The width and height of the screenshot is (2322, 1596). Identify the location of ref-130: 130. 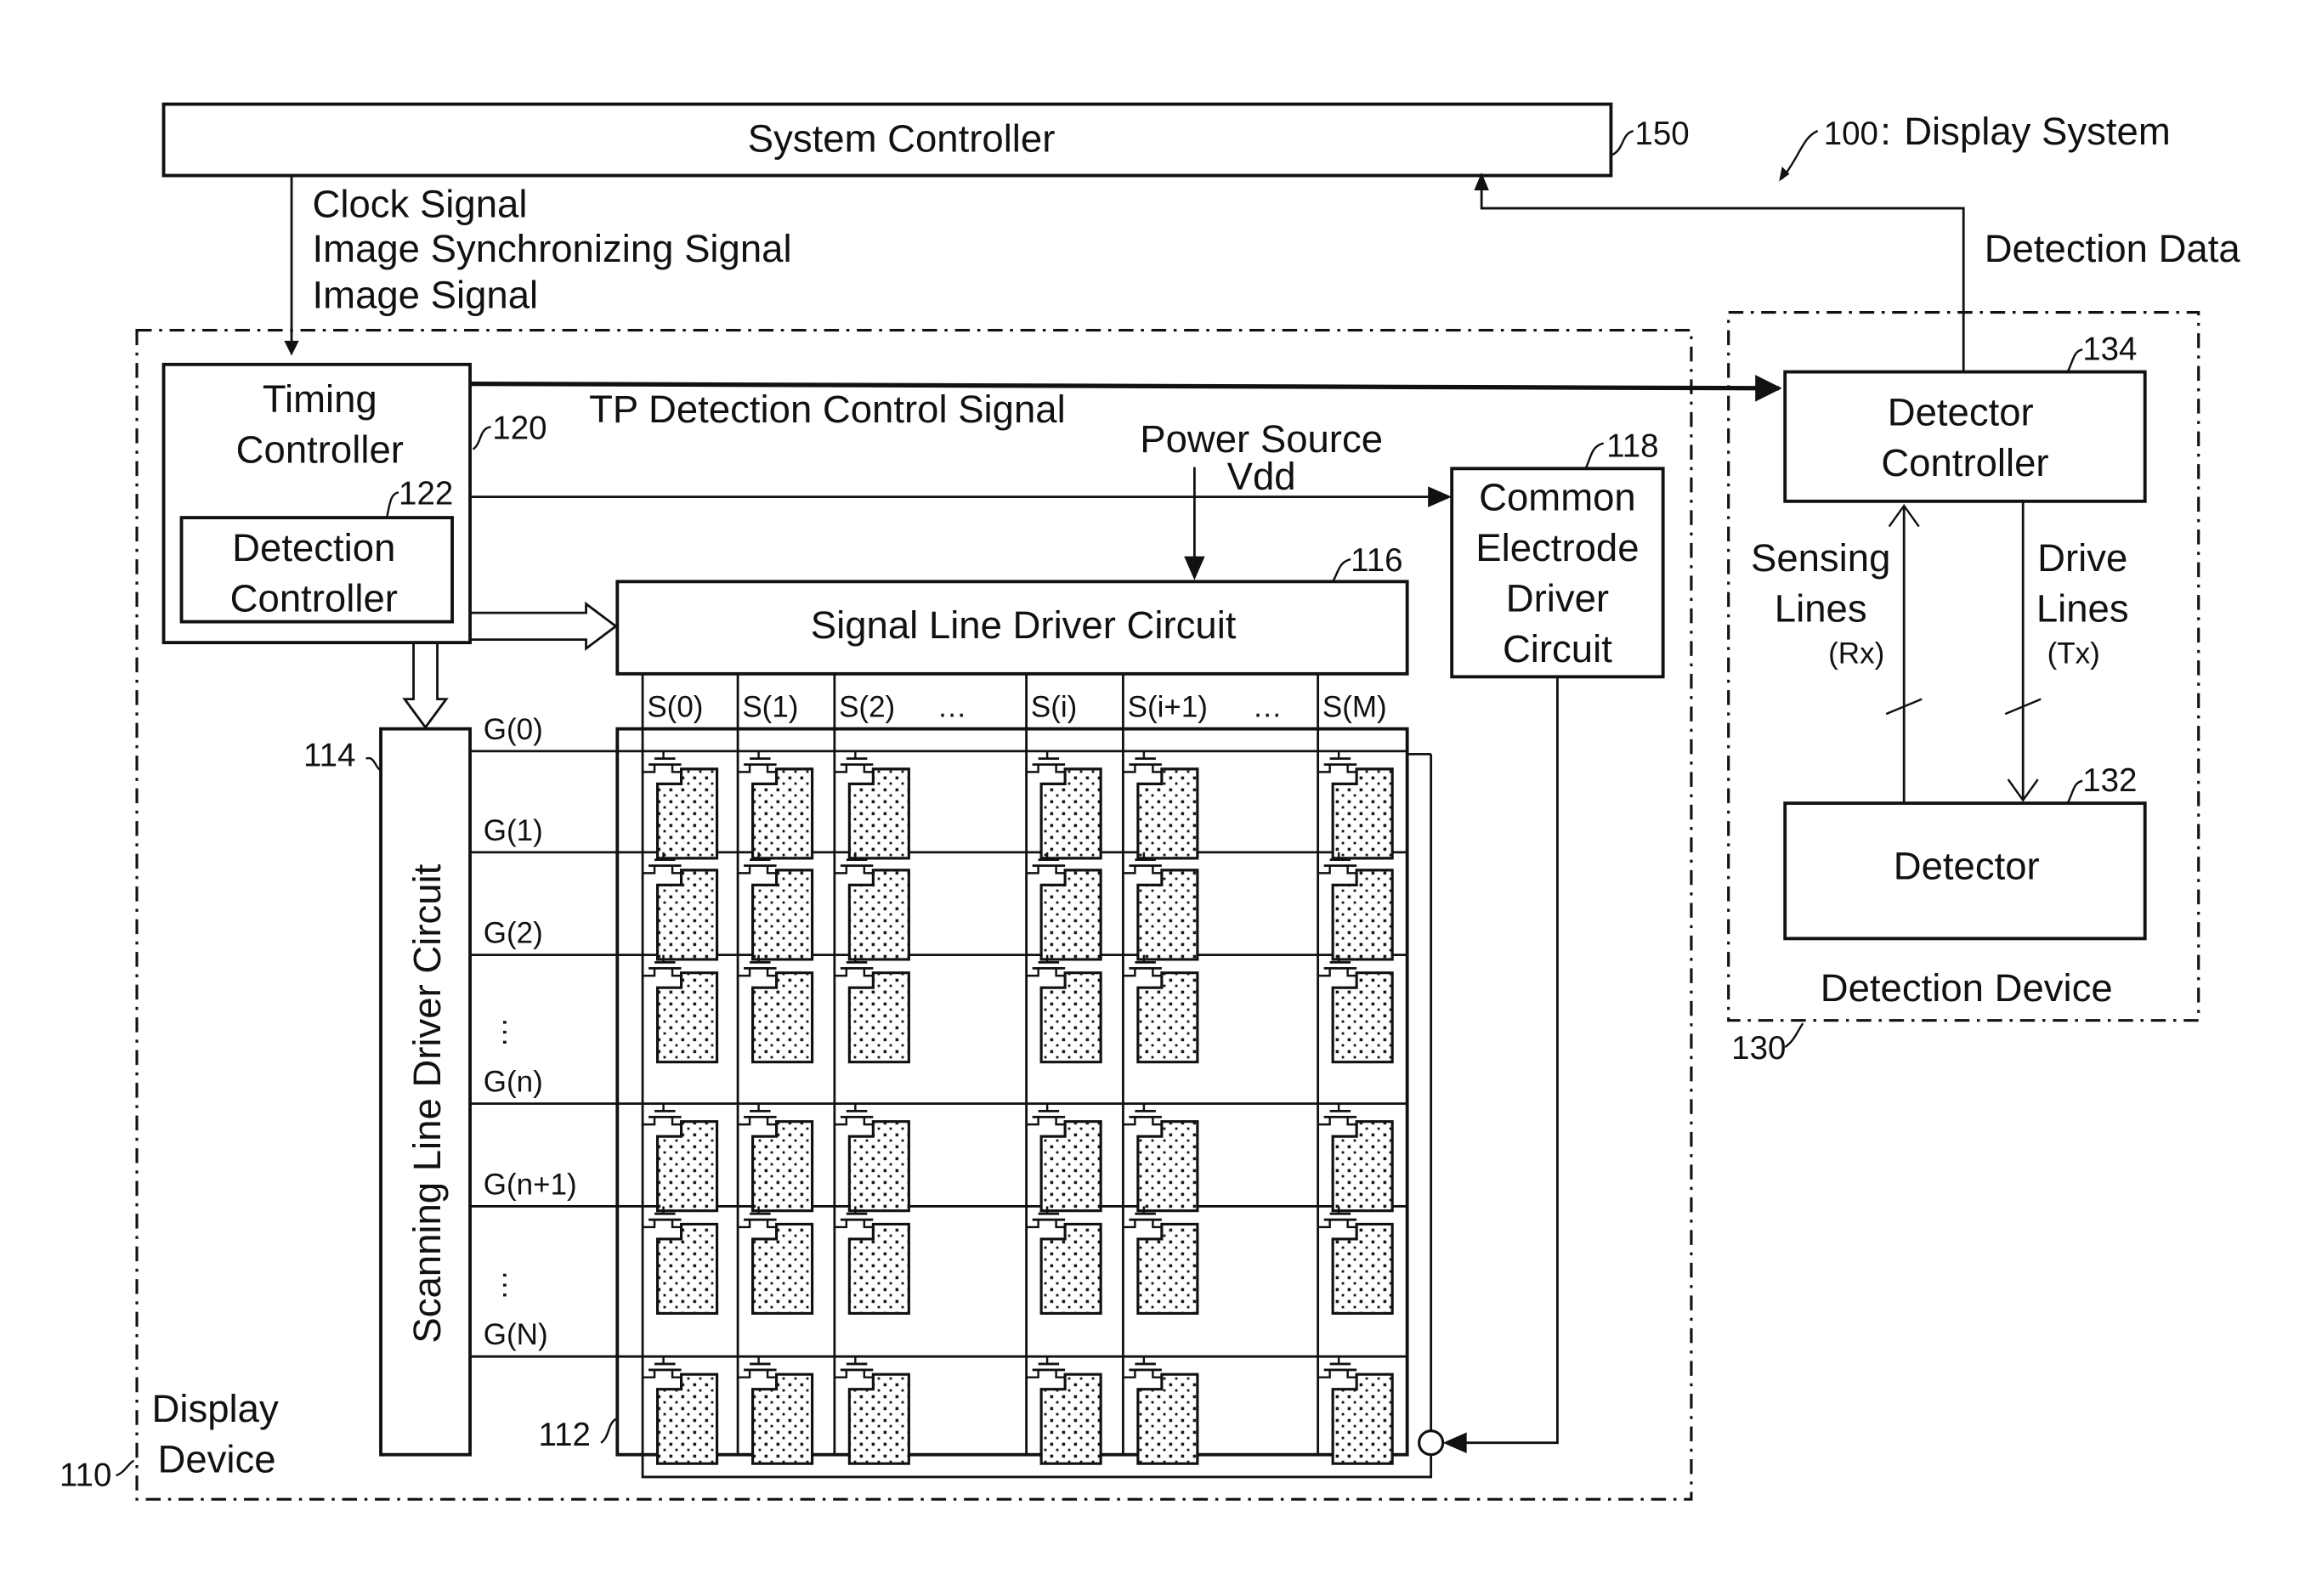
(1758, 1048).